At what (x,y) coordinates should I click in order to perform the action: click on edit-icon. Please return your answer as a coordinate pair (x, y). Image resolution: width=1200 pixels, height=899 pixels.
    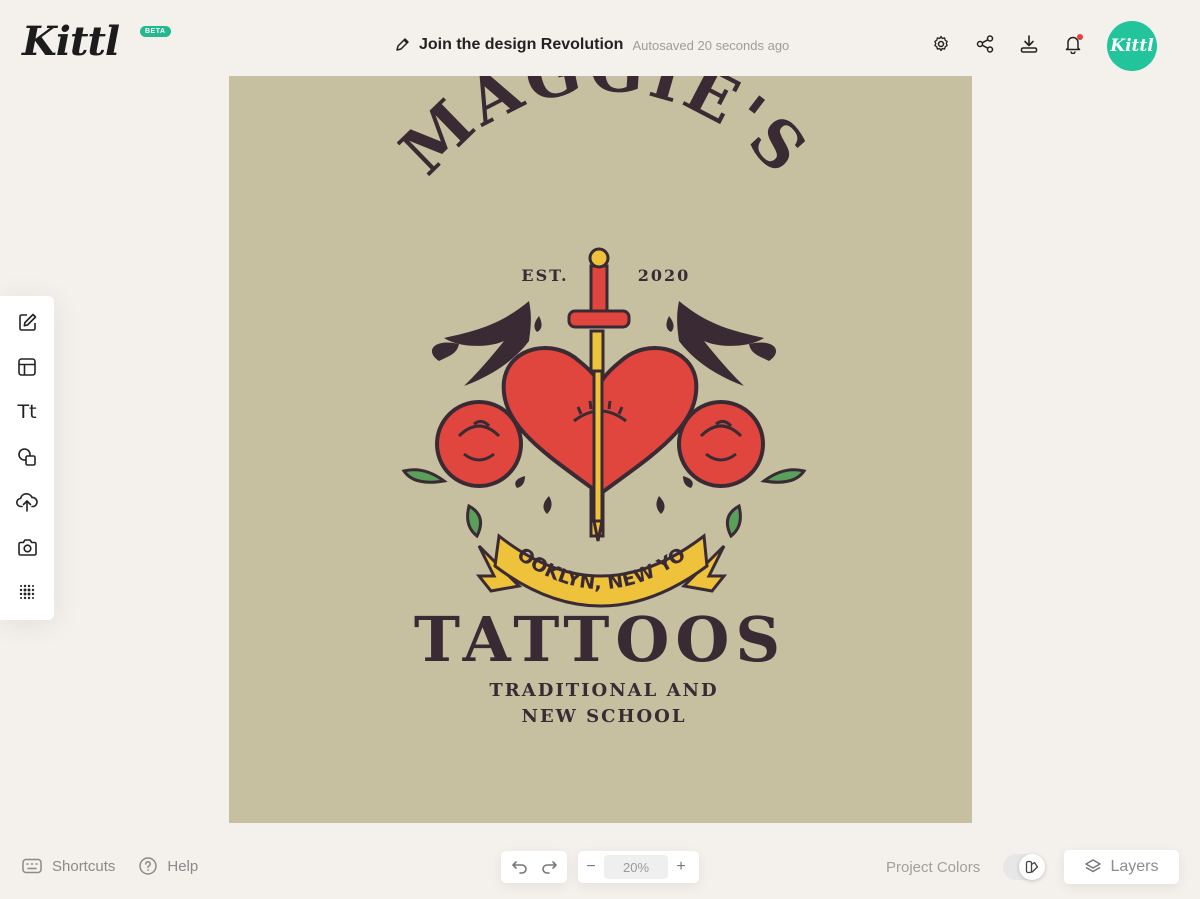
    Looking at the image, I should click on (27, 322).